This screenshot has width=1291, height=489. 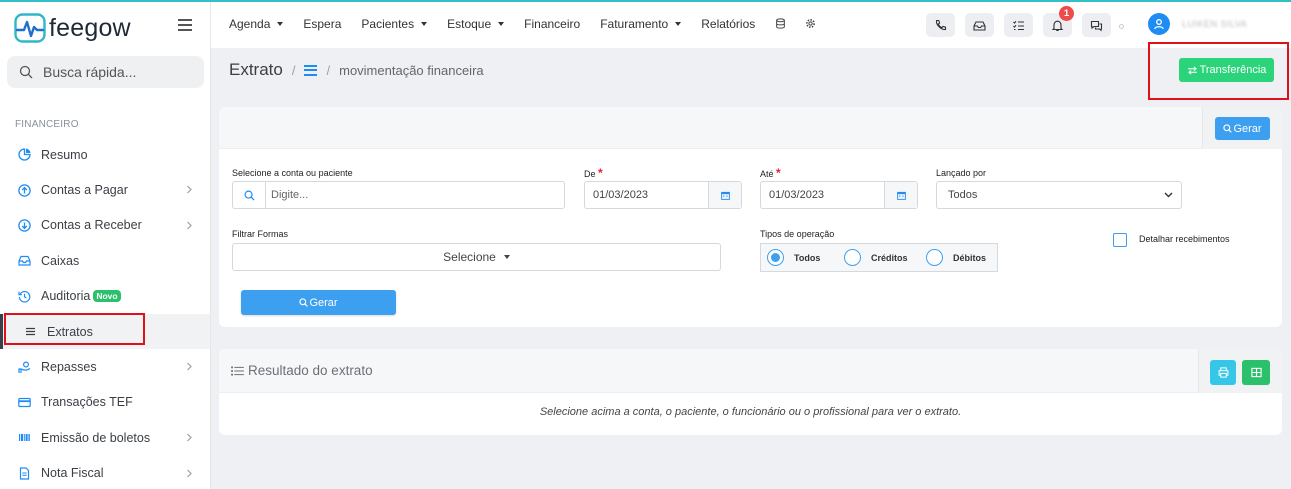 I want to click on topnav-label: Financeiro, so click(x=552, y=24).